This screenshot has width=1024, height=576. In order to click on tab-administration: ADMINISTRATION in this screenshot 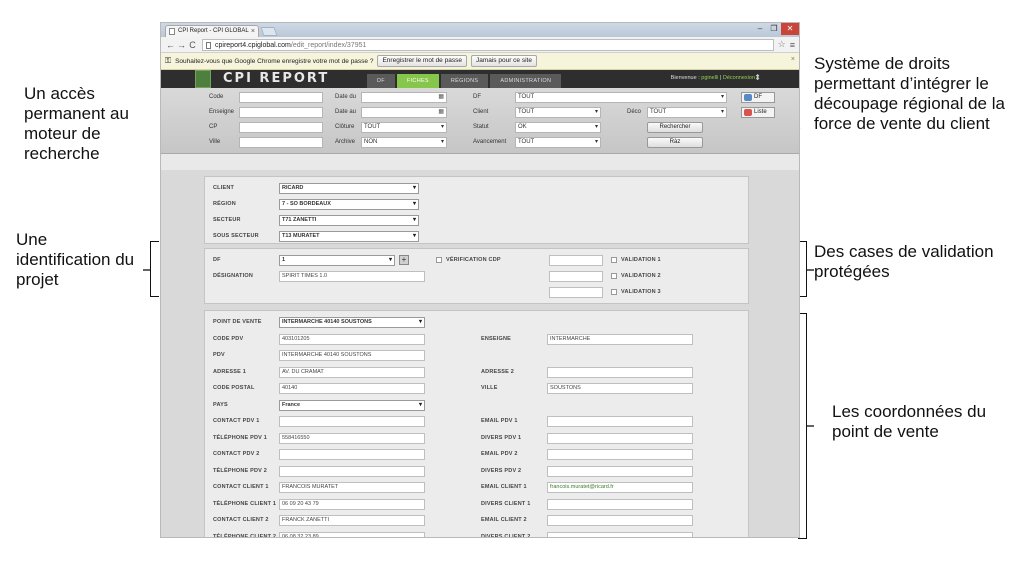, I will do `click(526, 81)`.